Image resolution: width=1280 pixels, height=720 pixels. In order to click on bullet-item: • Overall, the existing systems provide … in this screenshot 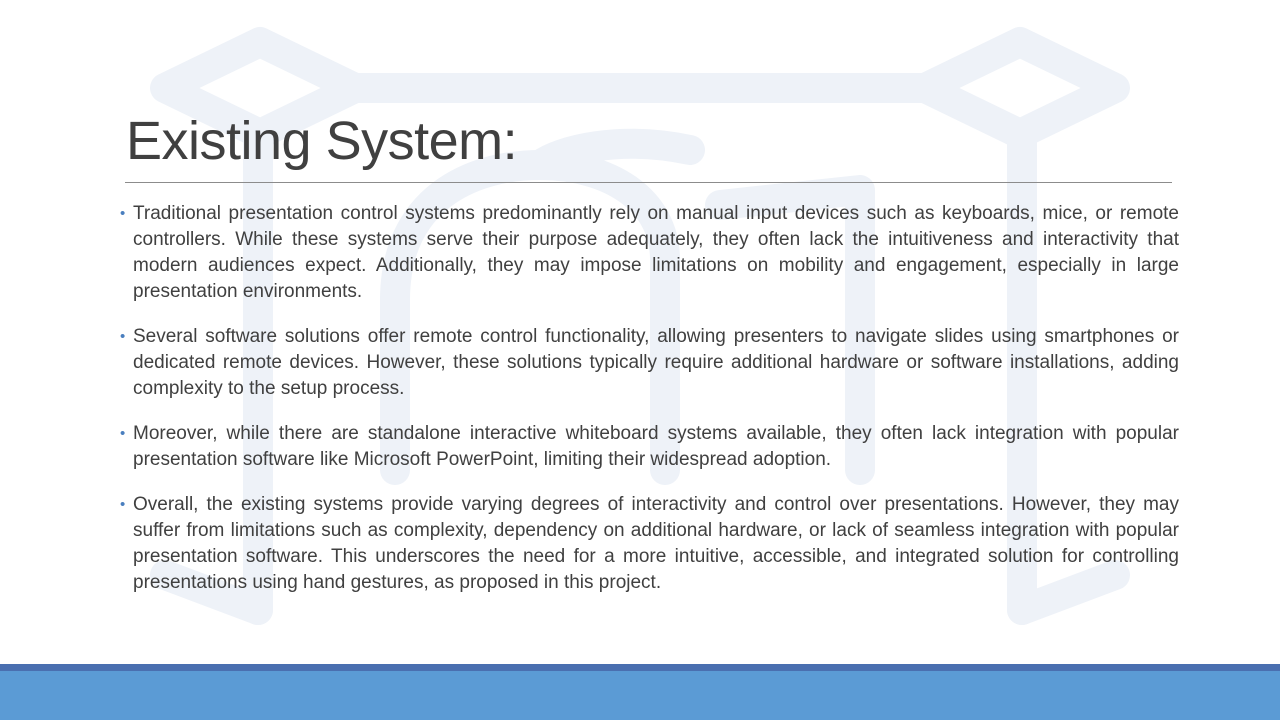, I will do `click(649, 544)`.